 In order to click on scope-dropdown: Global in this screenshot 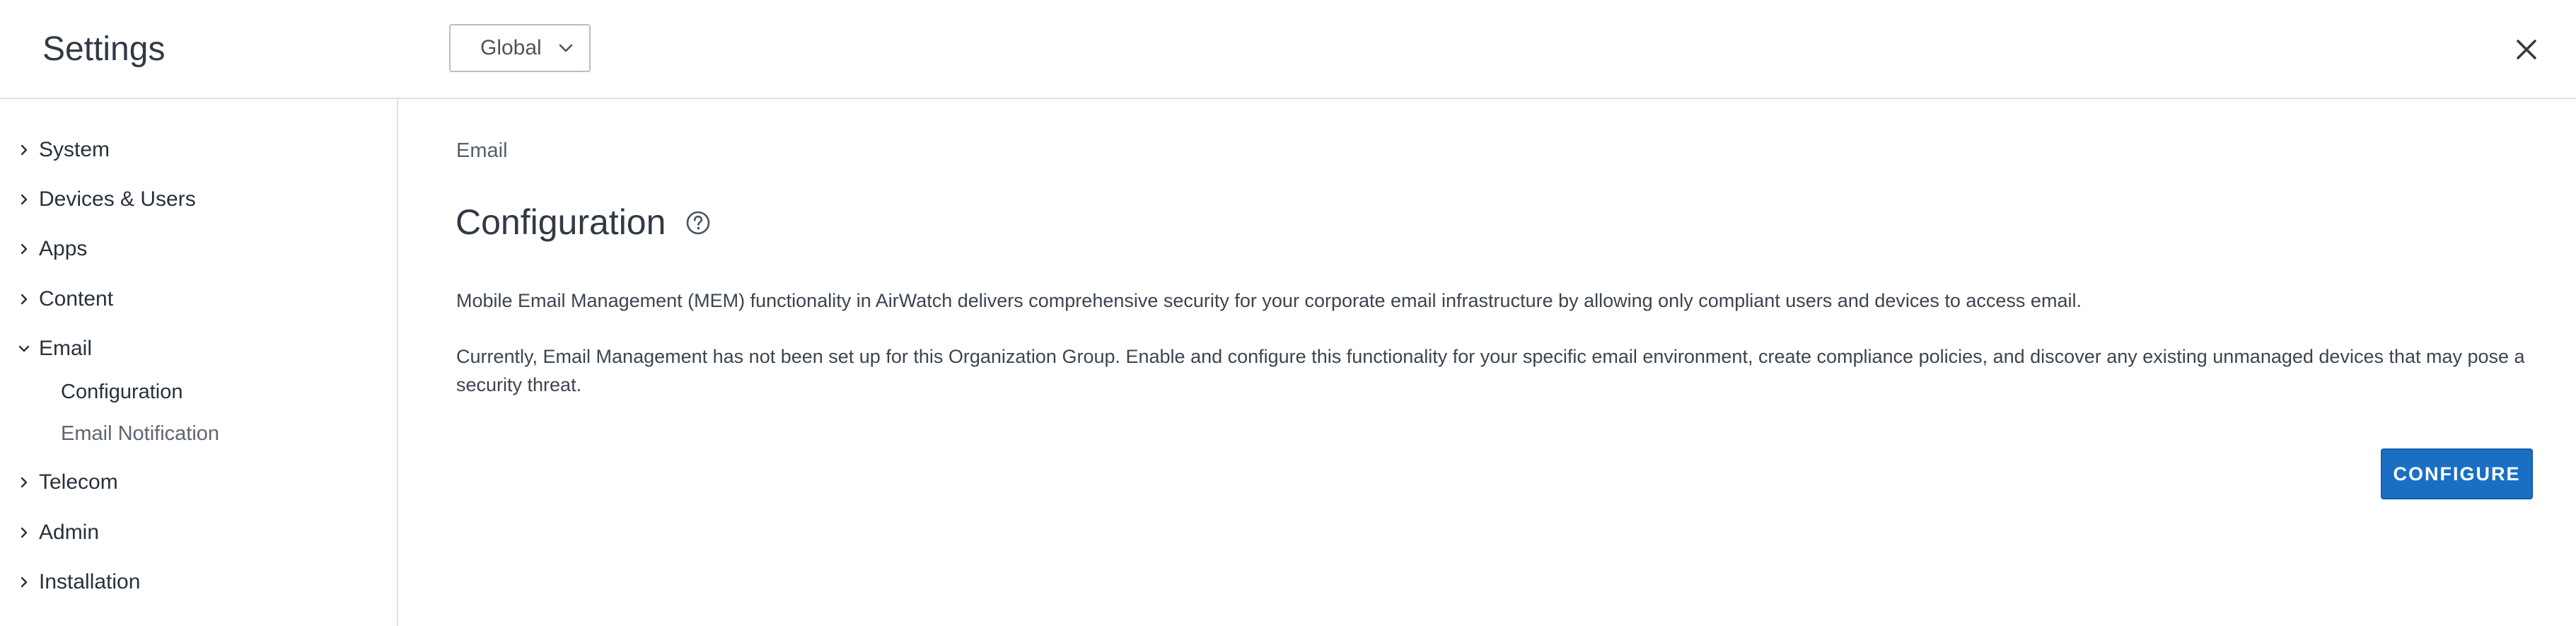, I will do `click(520, 48)`.